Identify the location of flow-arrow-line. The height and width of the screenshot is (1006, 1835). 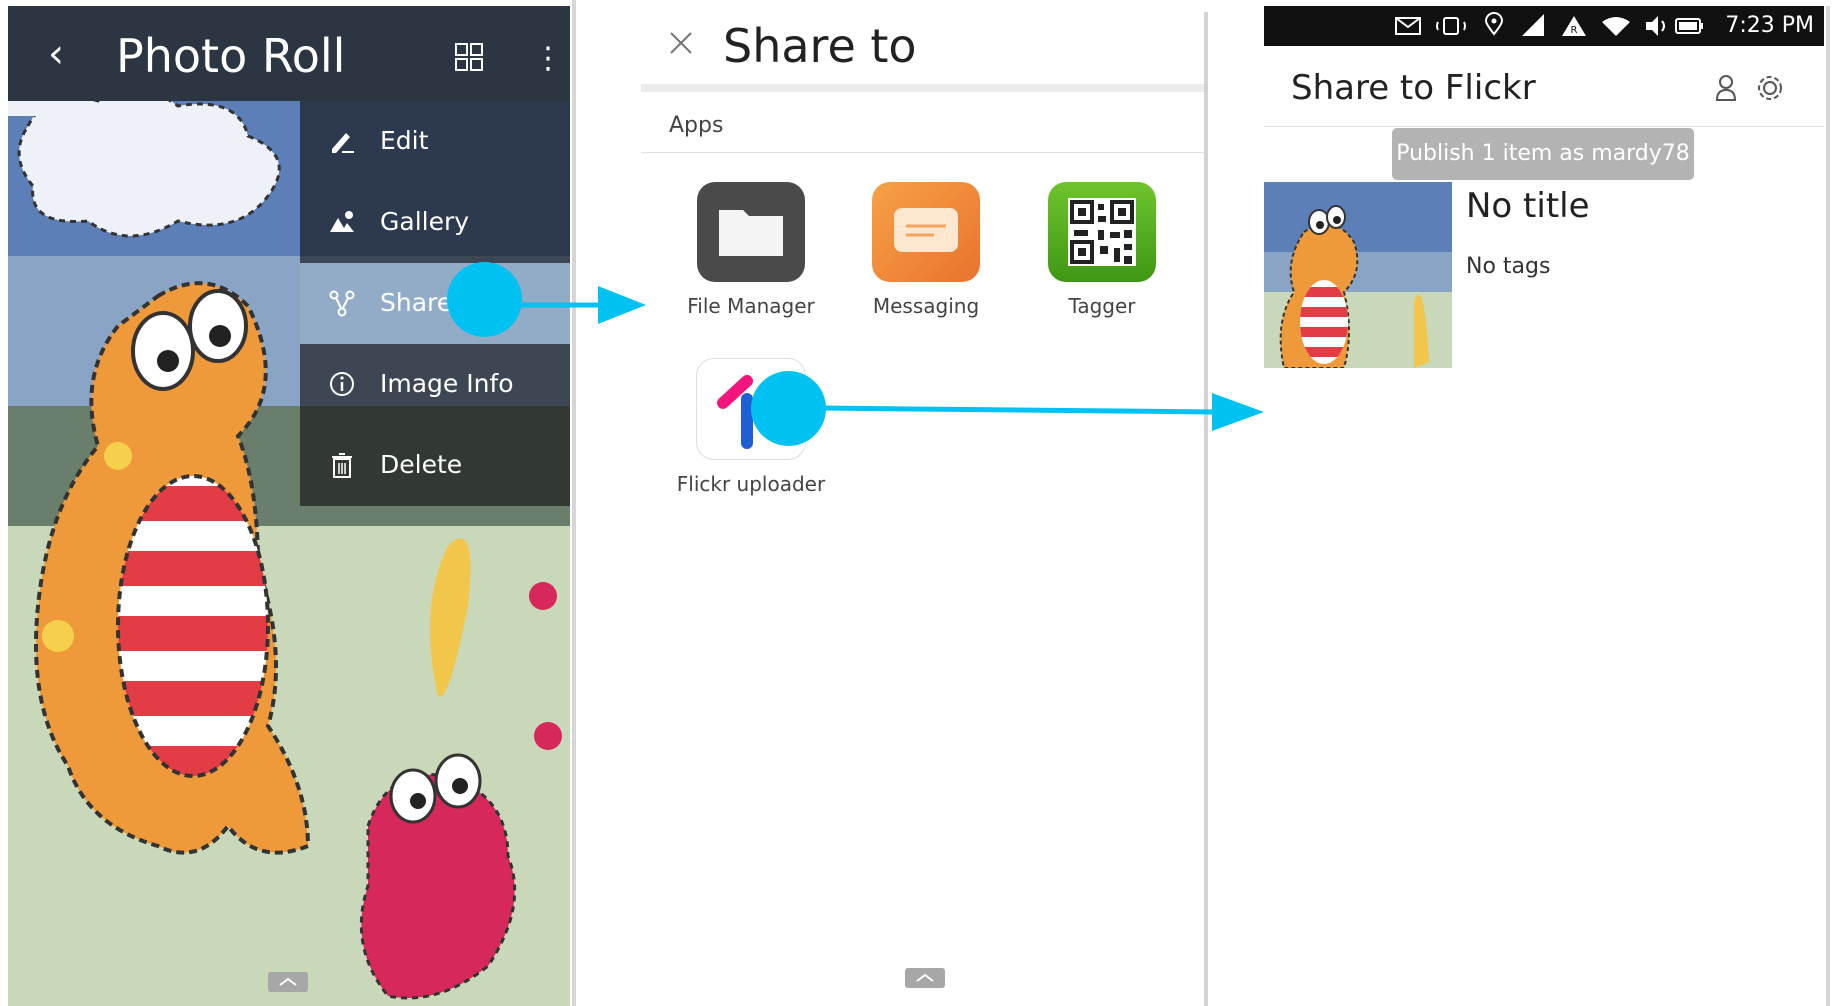
(1017, 410).